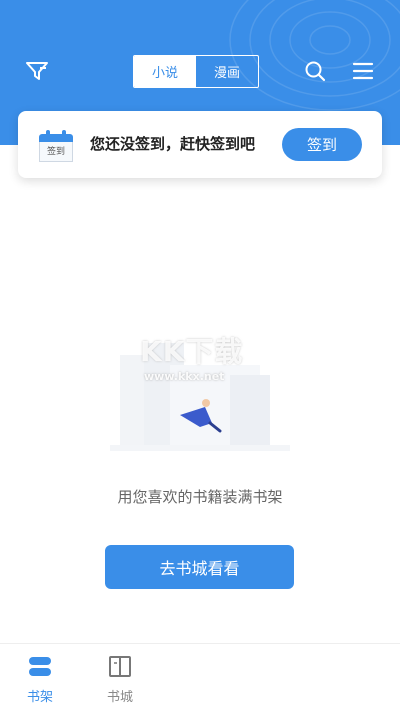 This screenshot has height=712, width=400. I want to click on tab-bookshelf-label: 书架, so click(39, 697).